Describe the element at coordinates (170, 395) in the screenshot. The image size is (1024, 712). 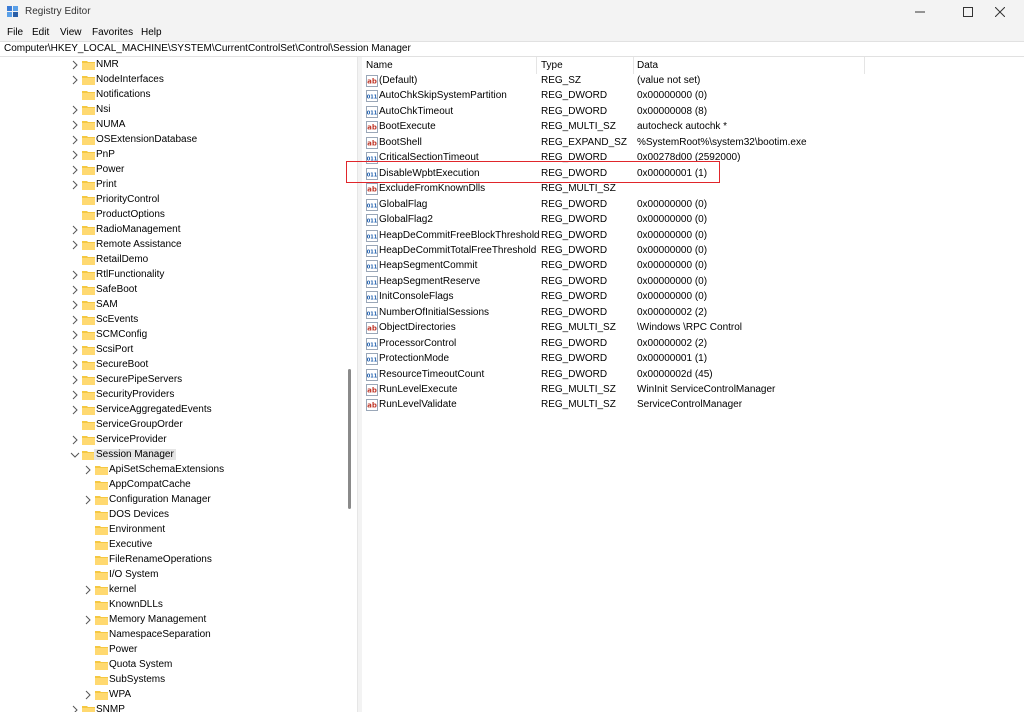
I see `tree-item: SecurityProviders` at that location.